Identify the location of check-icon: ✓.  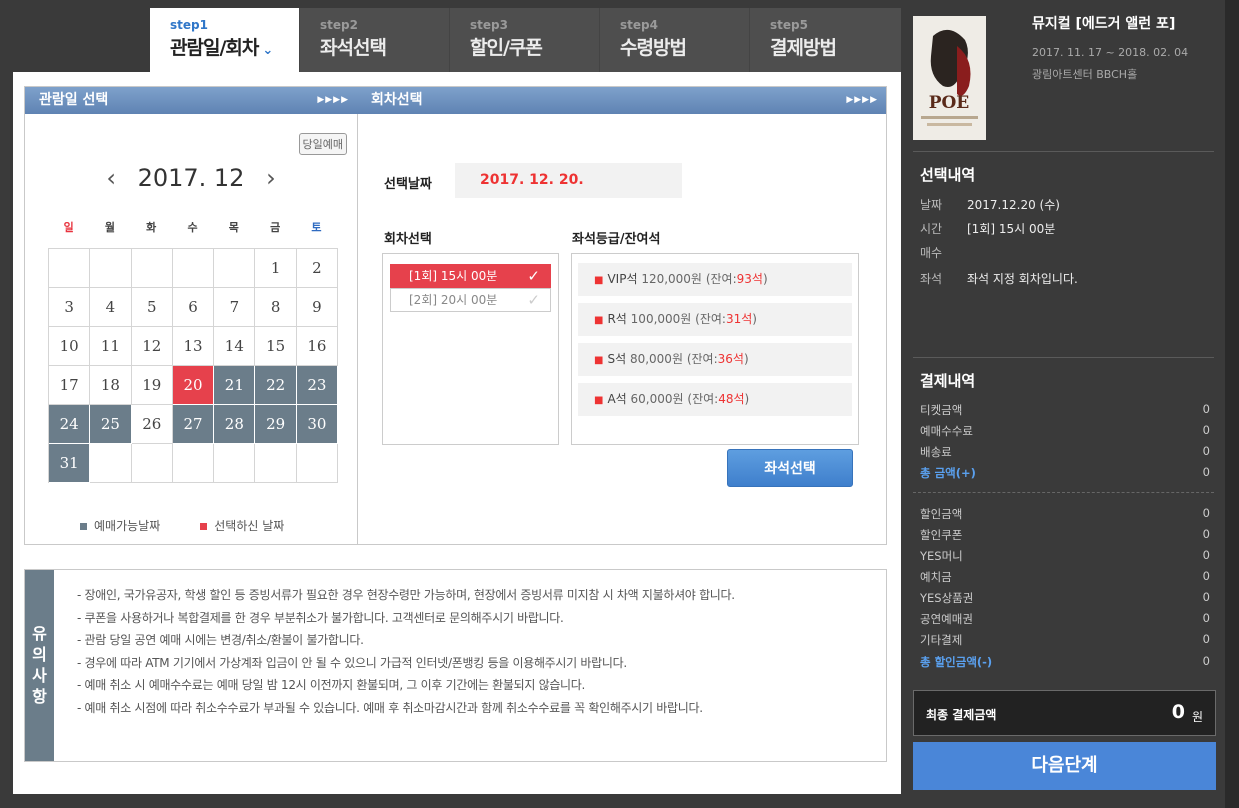
(533, 300).